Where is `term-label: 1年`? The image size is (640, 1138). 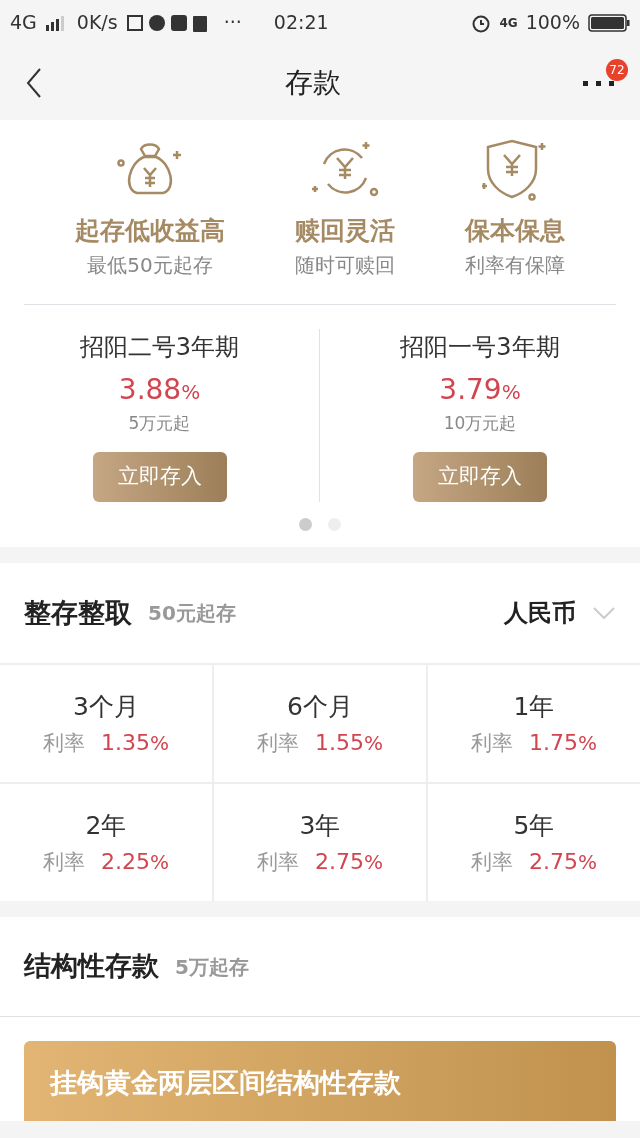 term-label: 1年 is located at coordinates (534, 707).